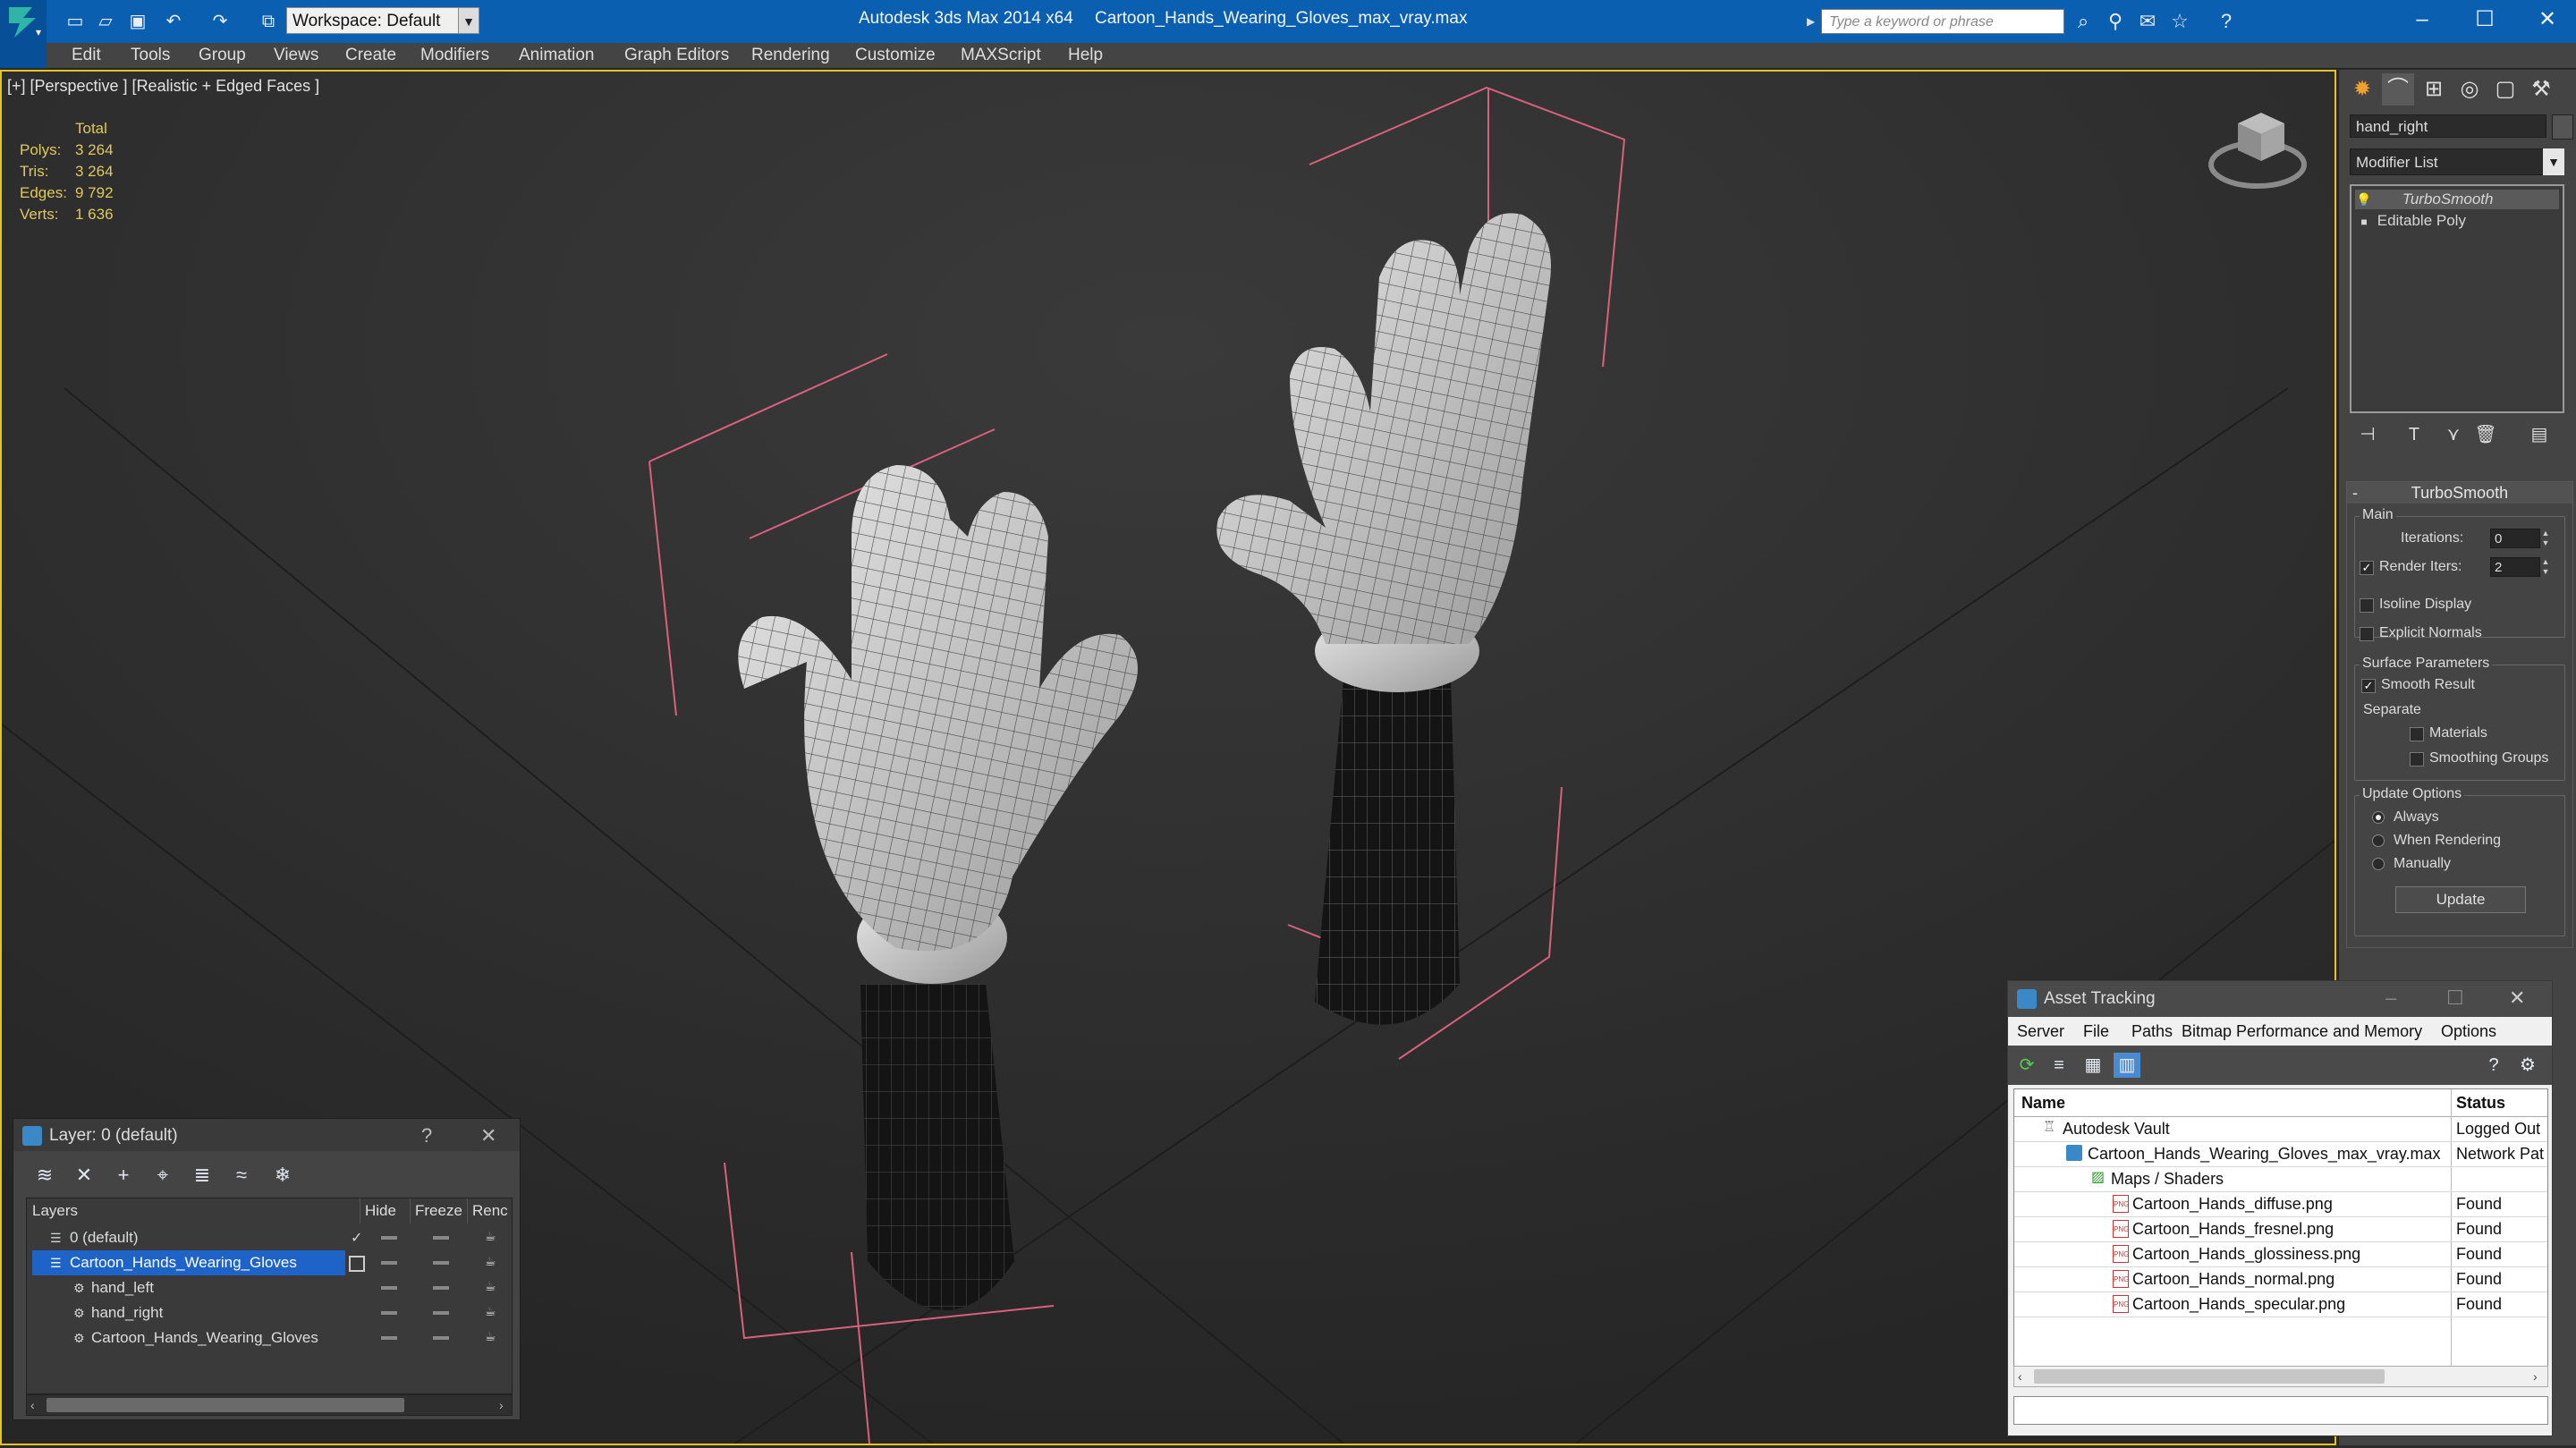  I want to click on asset-menu-file: File, so click(2096, 1031).